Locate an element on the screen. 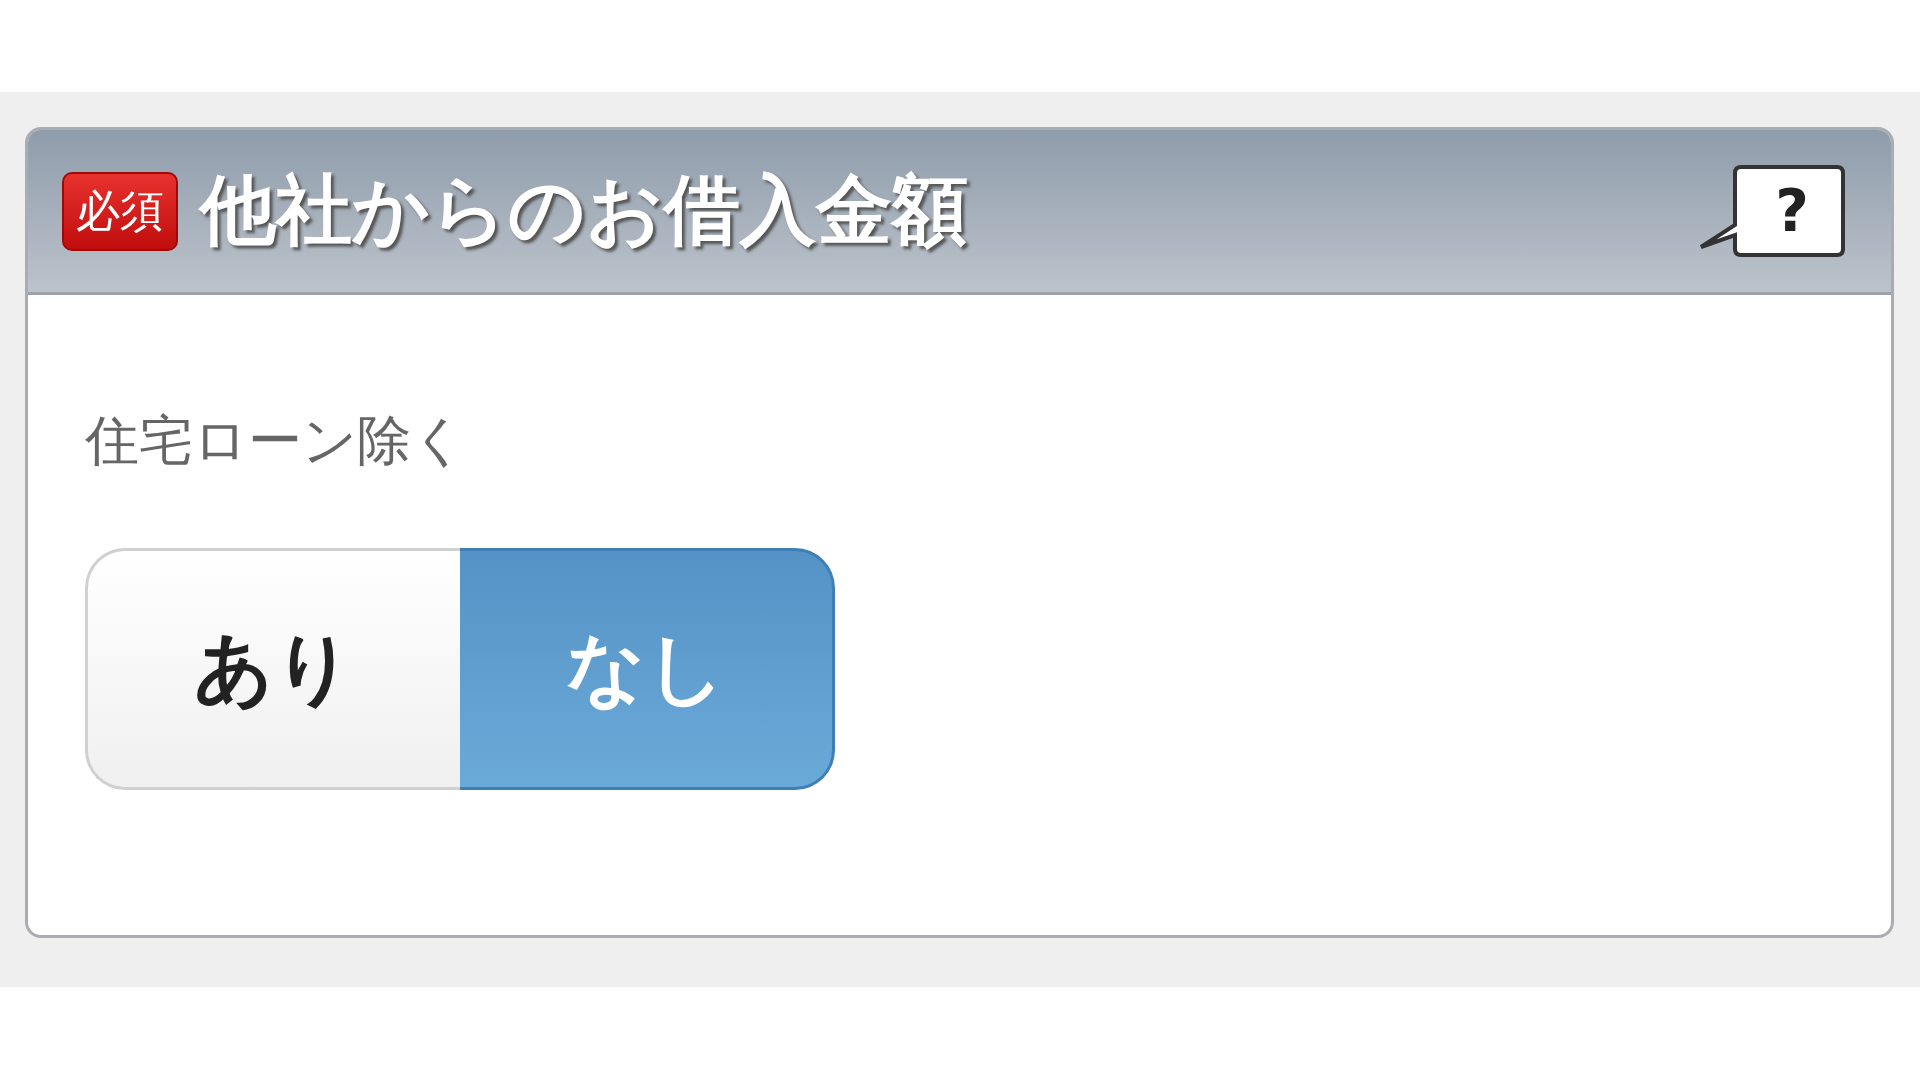 This screenshot has width=1920, height=1080. note-text: 住宅ローン除く is located at coordinates (276, 441).